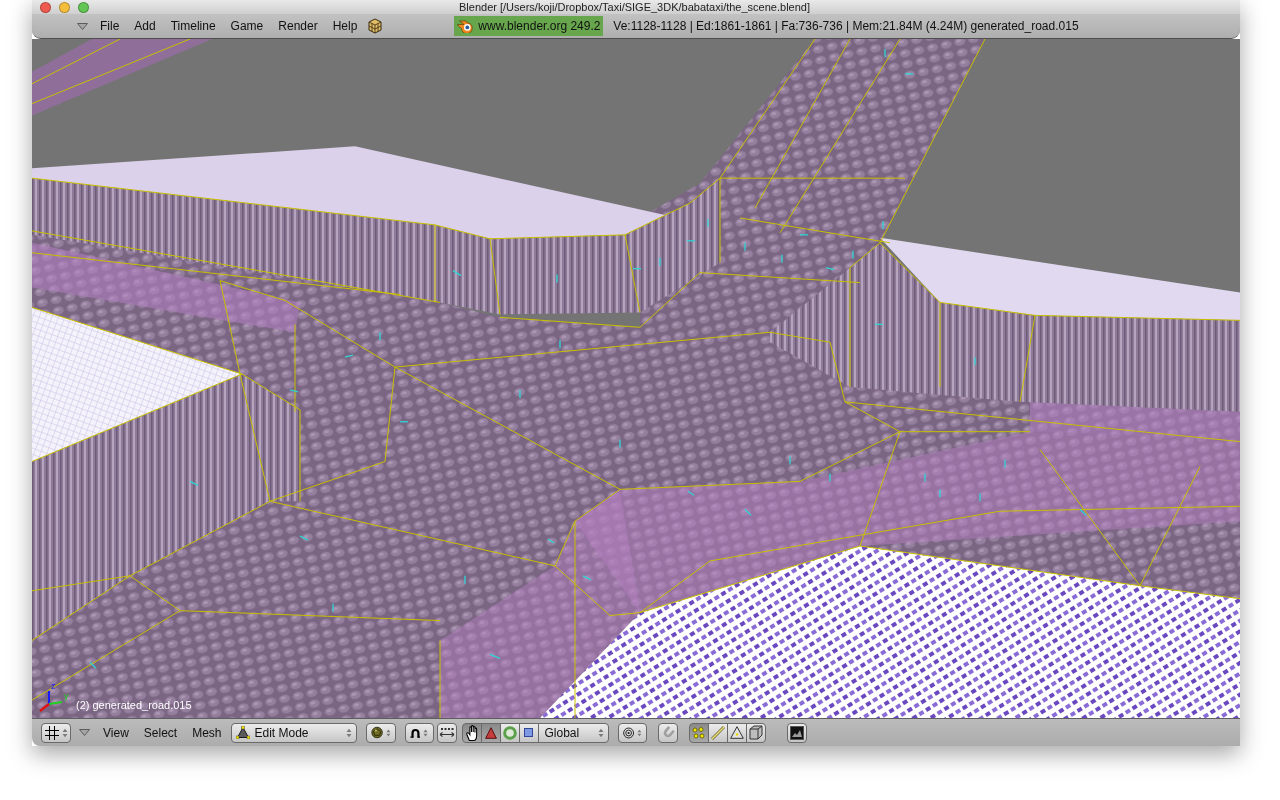 The image size is (1280, 800). I want to click on ring-icon, so click(509, 732).